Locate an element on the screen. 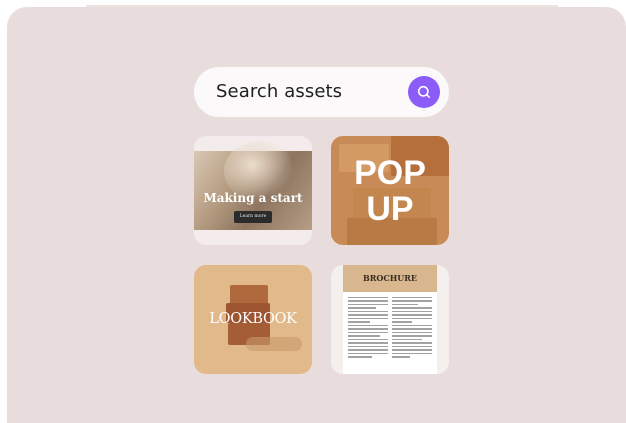 The width and height of the screenshot is (626, 423). search-bar: Search assets is located at coordinates (321, 92).